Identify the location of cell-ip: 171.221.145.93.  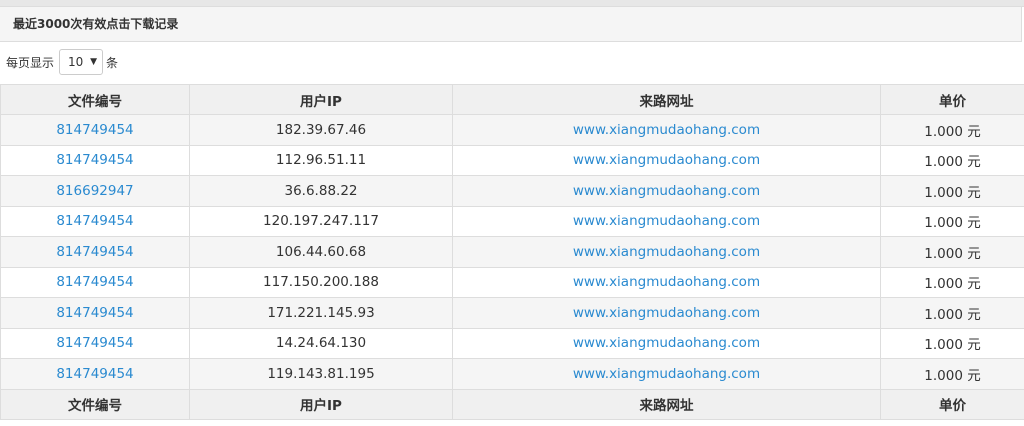
(321, 313).